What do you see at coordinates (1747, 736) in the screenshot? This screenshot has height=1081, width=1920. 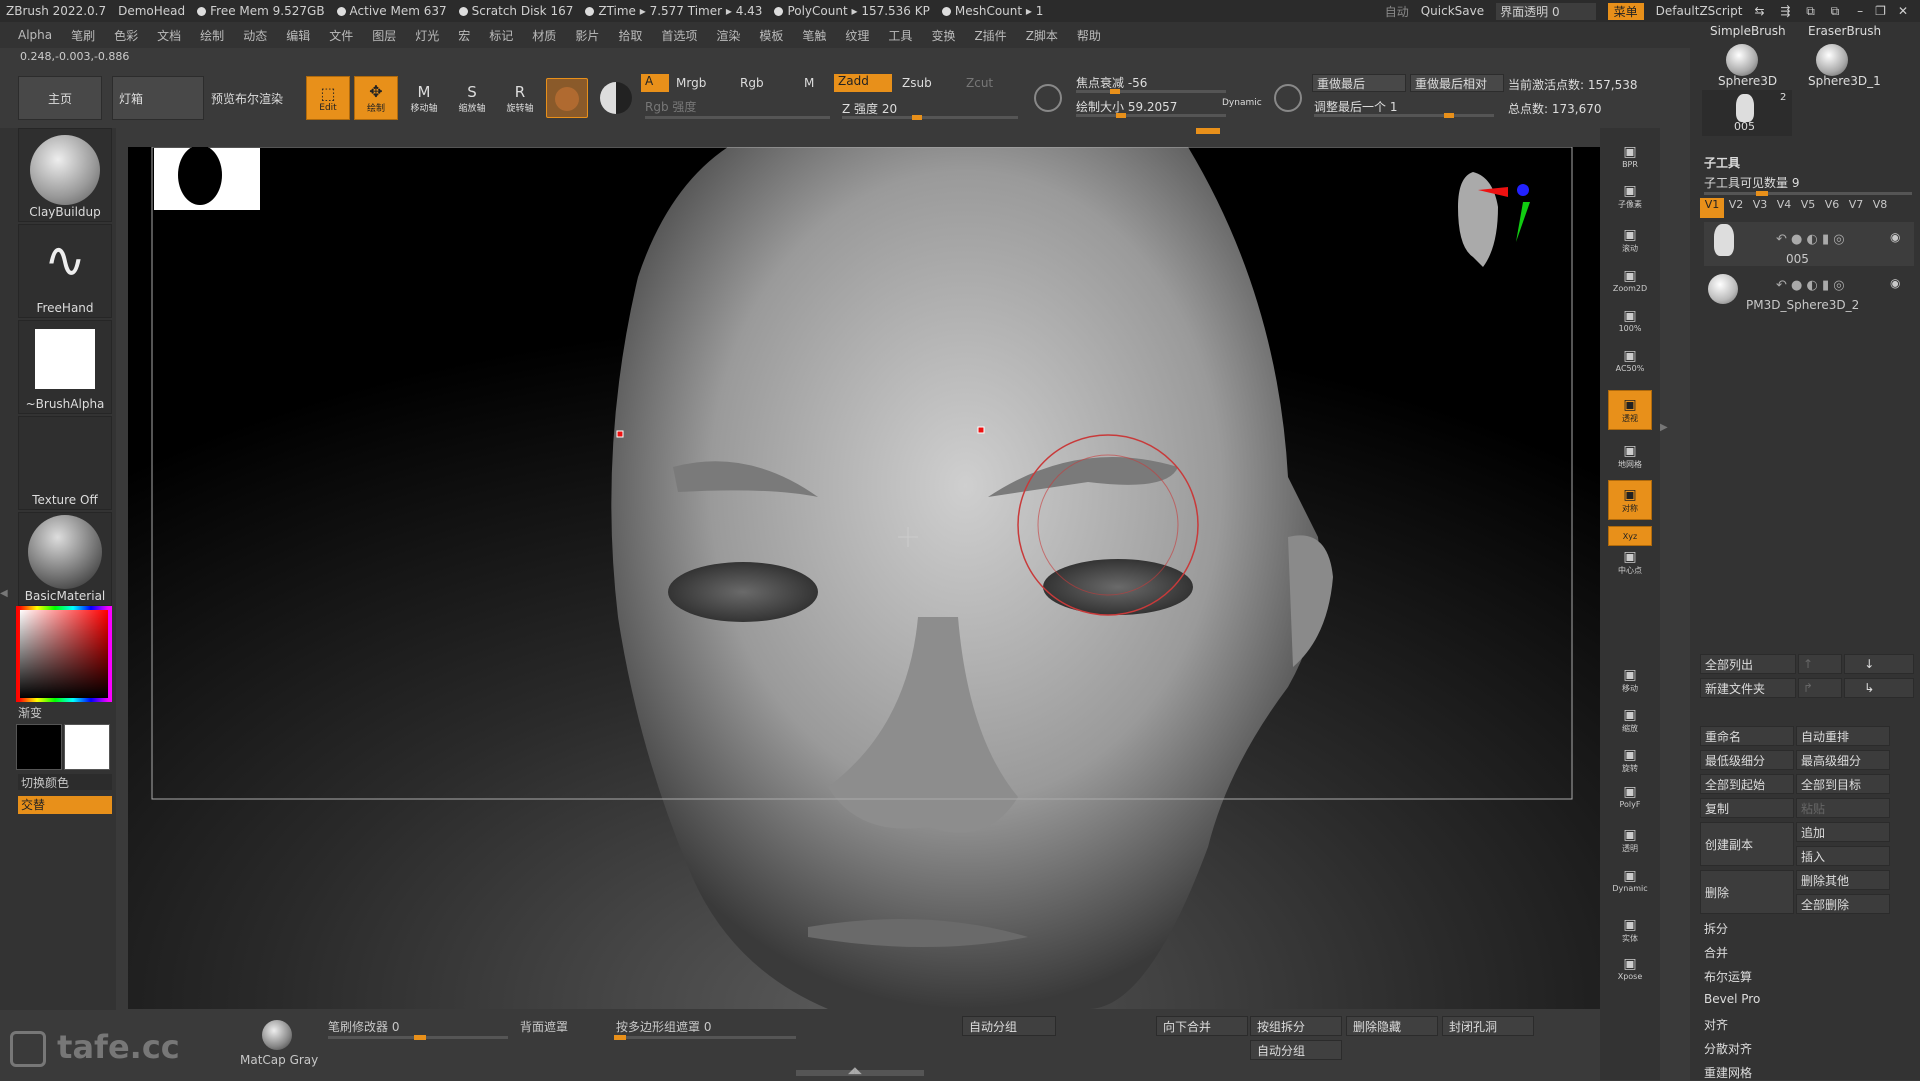 I see `rename-button: 重命名` at bounding box center [1747, 736].